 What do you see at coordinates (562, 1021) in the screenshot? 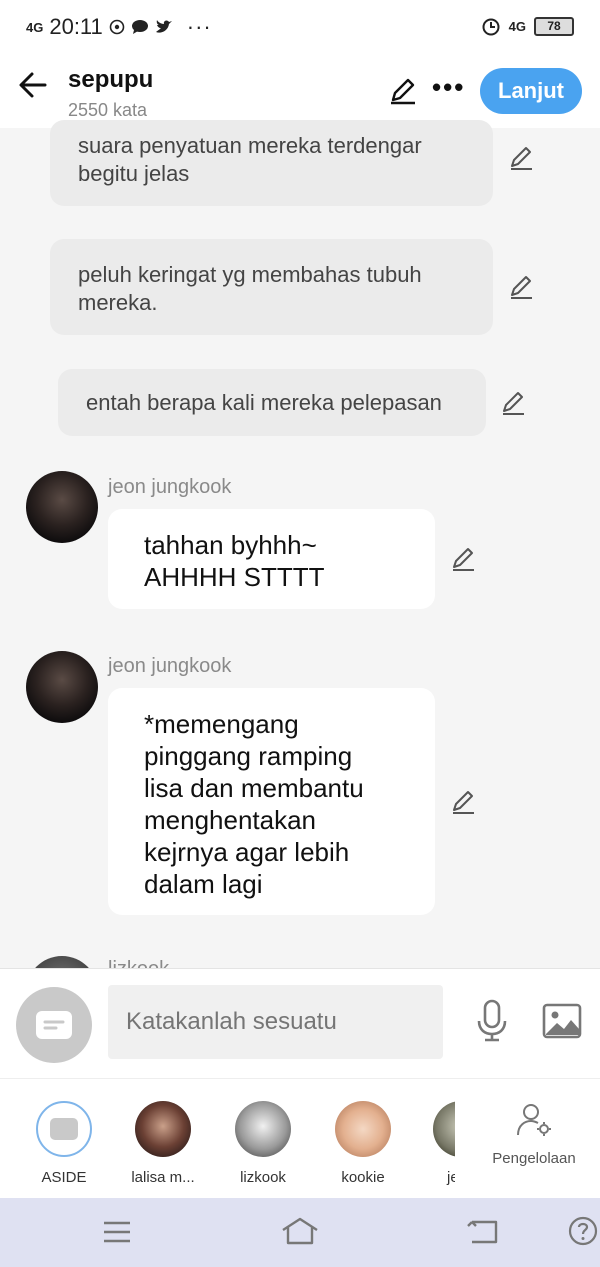
I see `image-icon` at bounding box center [562, 1021].